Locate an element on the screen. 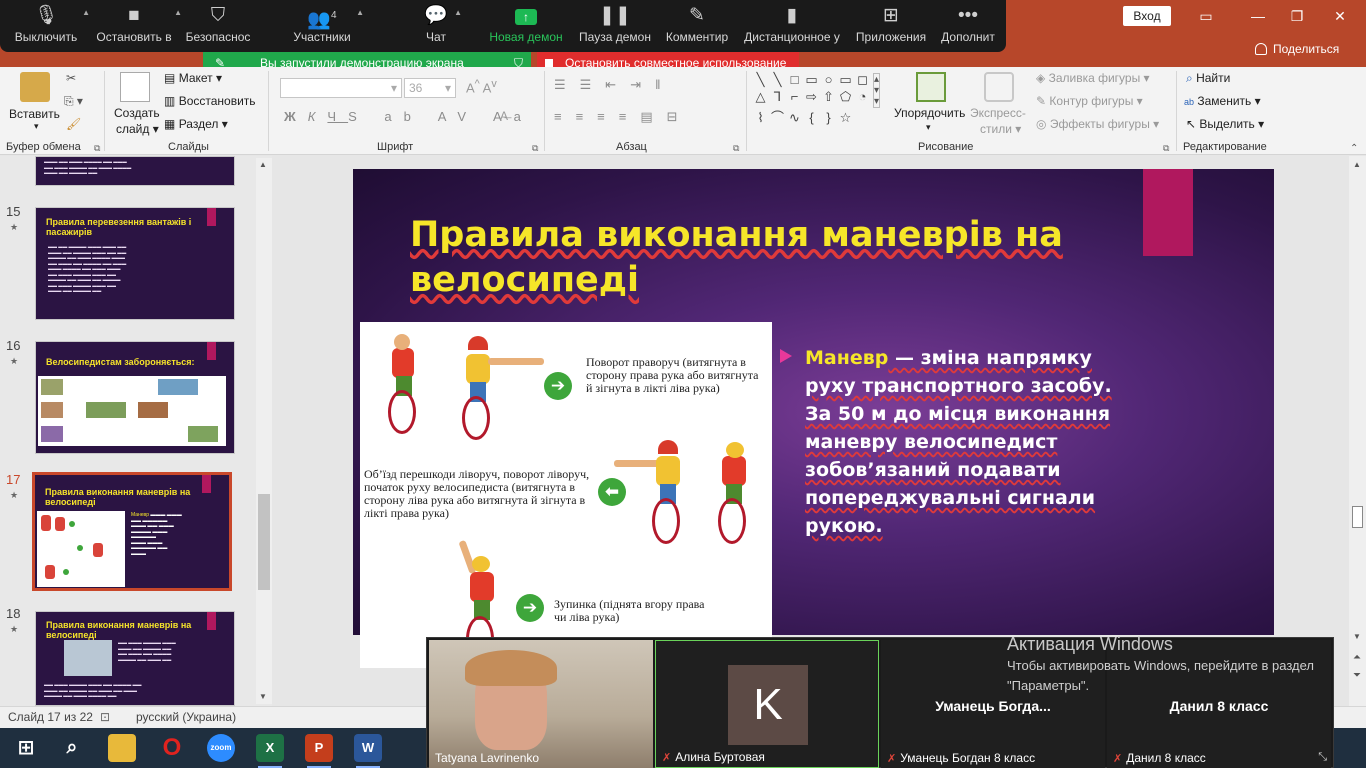  quick-styles-button: Экспресс- is located at coordinates (998, 113).